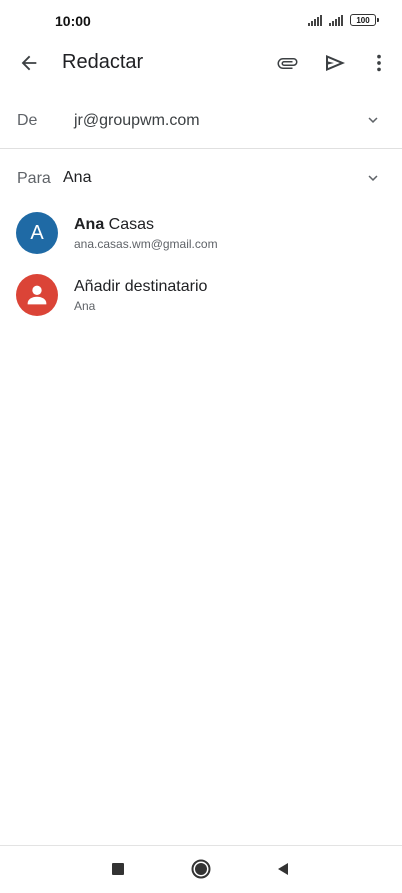 This screenshot has width=402, height=893. I want to click on more-vert-icon, so click(379, 63).